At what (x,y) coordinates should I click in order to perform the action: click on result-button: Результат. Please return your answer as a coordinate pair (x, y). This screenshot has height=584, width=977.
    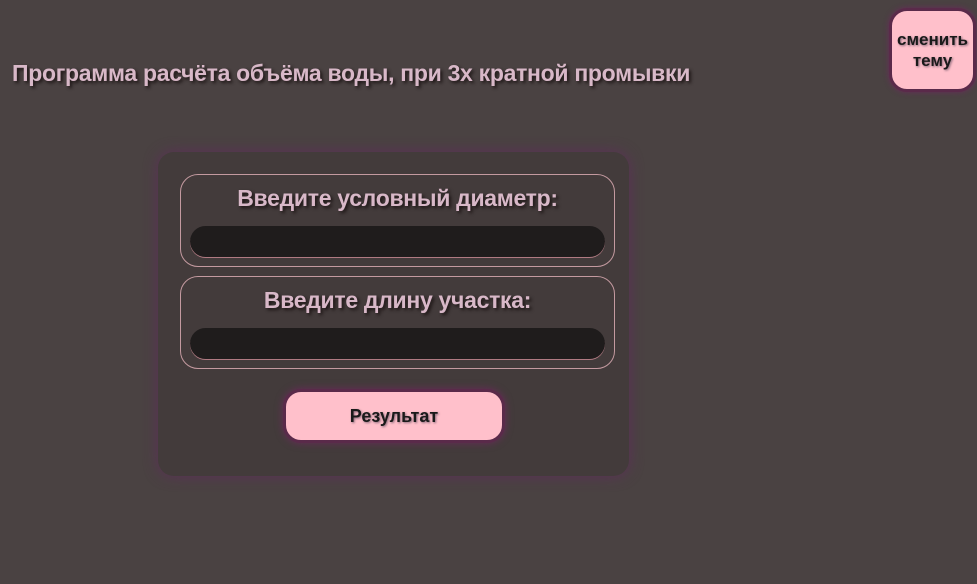
    Looking at the image, I should click on (394, 416).